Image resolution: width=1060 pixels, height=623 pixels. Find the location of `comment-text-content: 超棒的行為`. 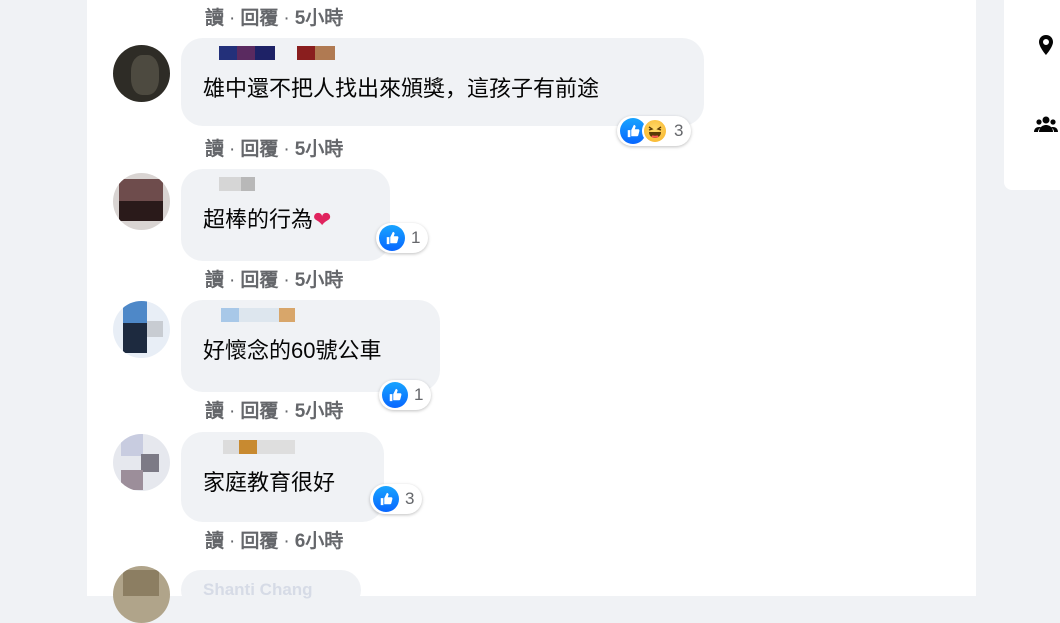

comment-text-content: 超棒的行為 is located at coordinates (258, 219).